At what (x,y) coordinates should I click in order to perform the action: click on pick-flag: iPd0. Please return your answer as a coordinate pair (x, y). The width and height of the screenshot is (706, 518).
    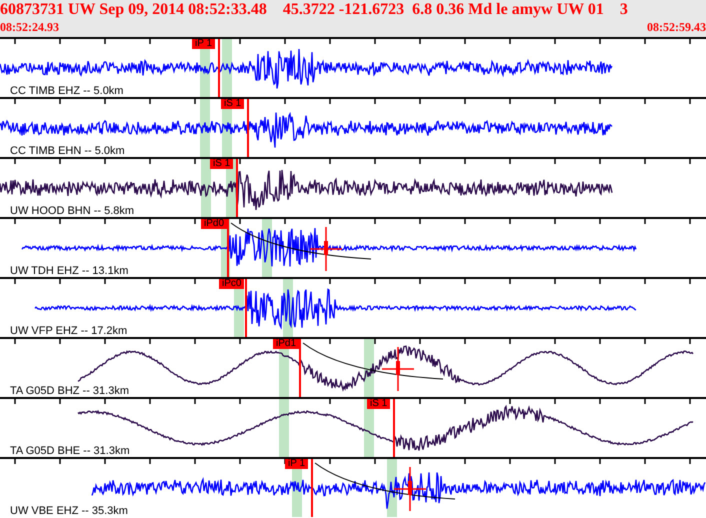
    Looking at the image, I should click on (214, 224).